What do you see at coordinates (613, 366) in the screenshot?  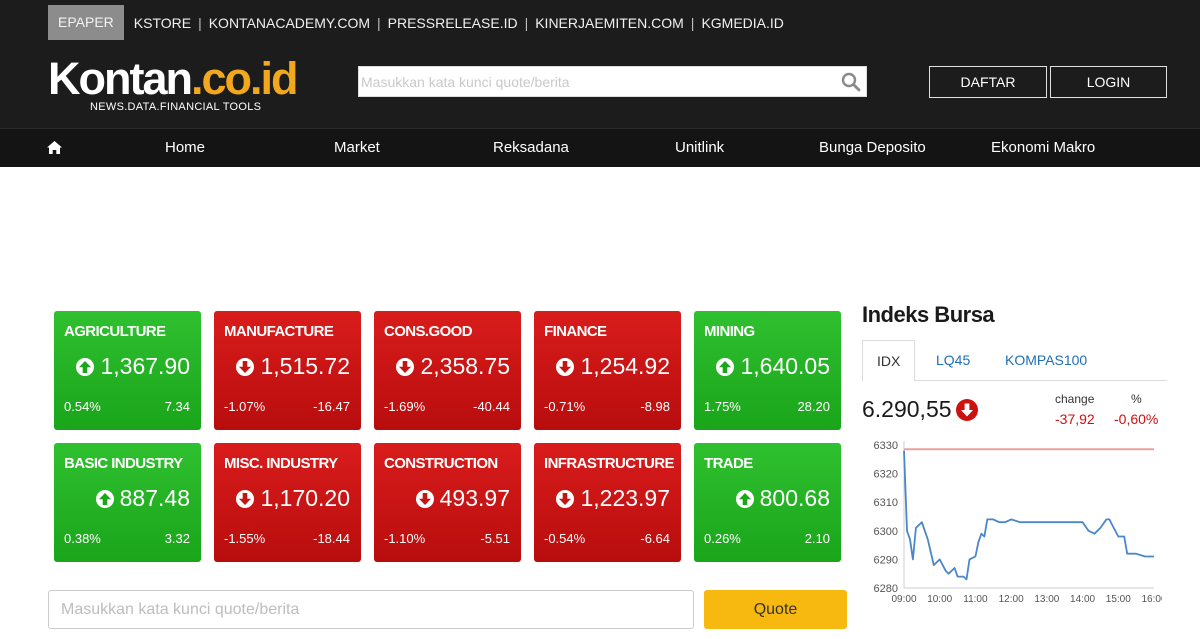 I see `sector-value: 1,254.92` at bounding box center [613, 366].